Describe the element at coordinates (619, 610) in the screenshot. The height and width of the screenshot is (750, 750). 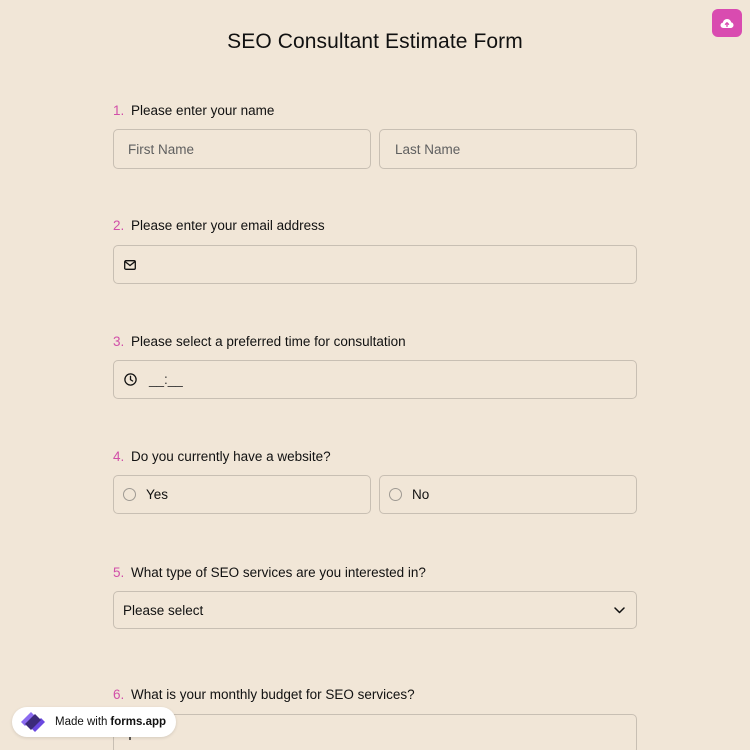
I see `chevron-down-icon` at that location.